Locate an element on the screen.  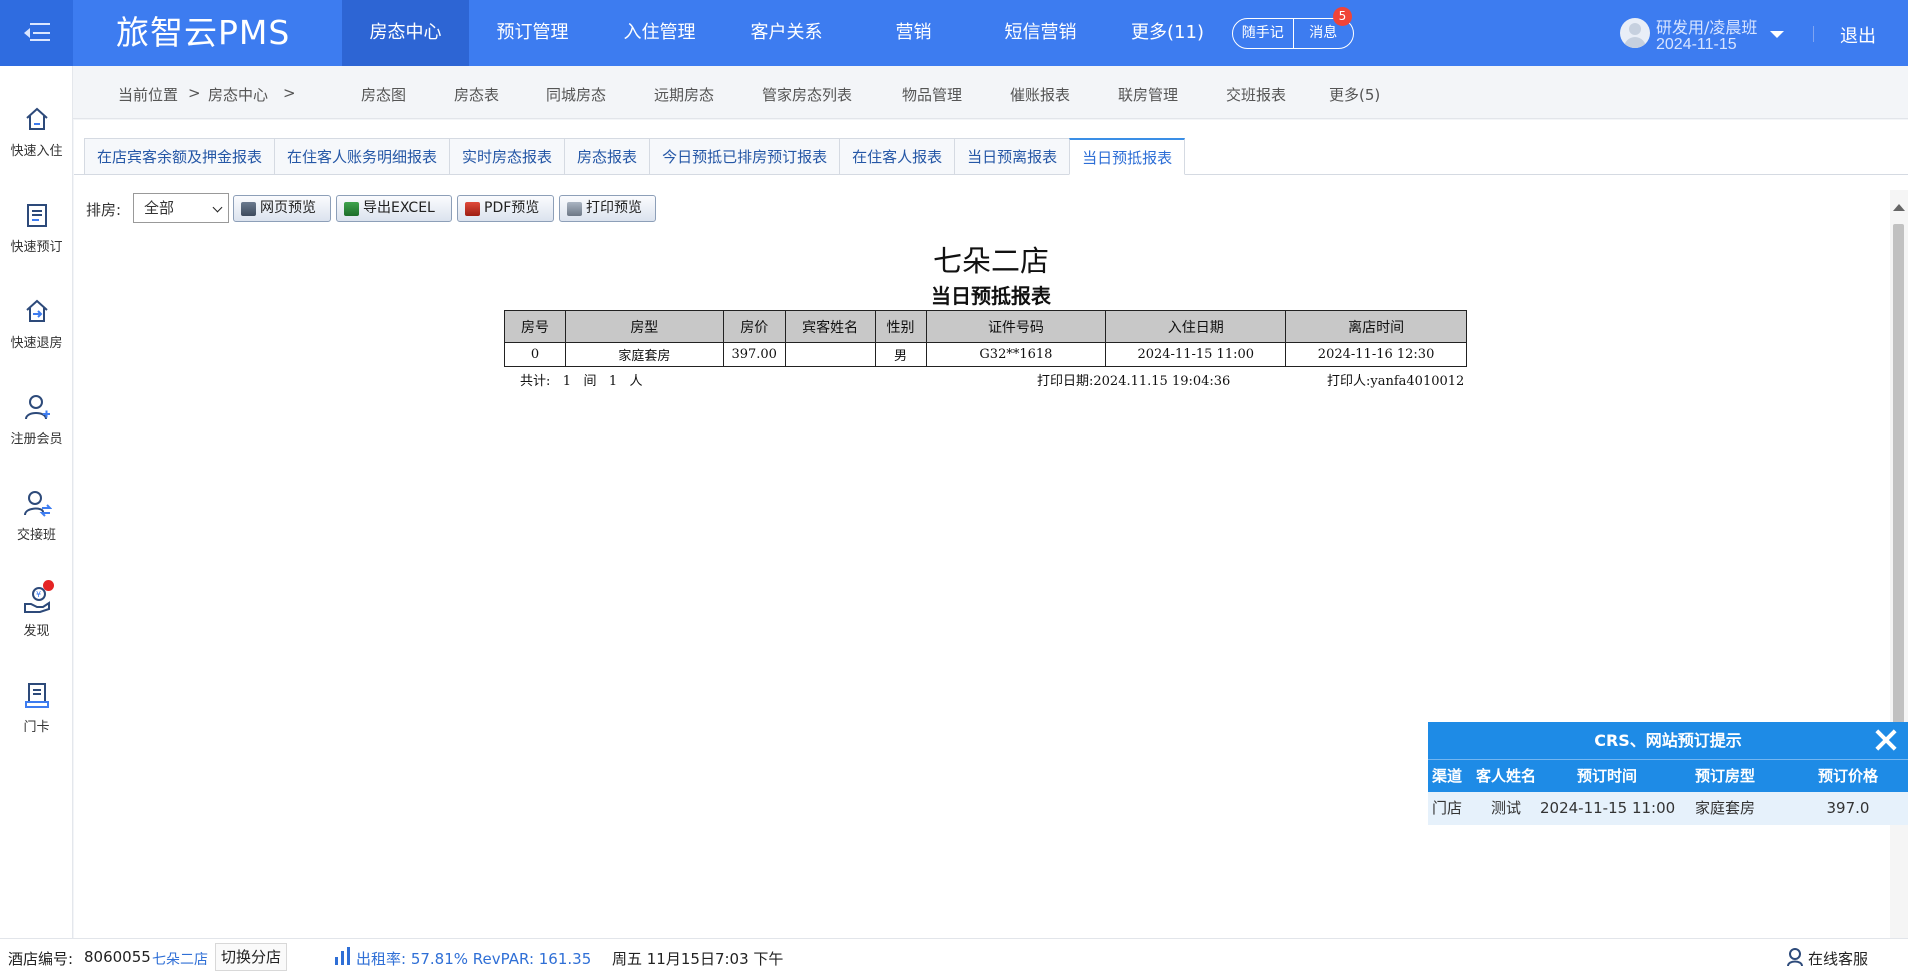
col-guest-name: 宾客姓名 is located at coordinates (830, 326).